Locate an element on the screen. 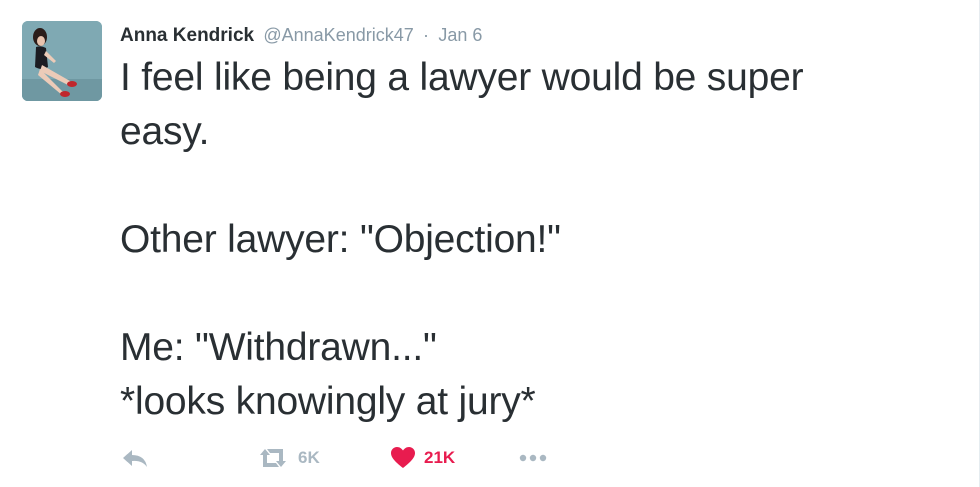 This screenshot has height=487, width=980. tweet-text-line: Other lawyer: "Objection!" is located at coordinates (340, 239).